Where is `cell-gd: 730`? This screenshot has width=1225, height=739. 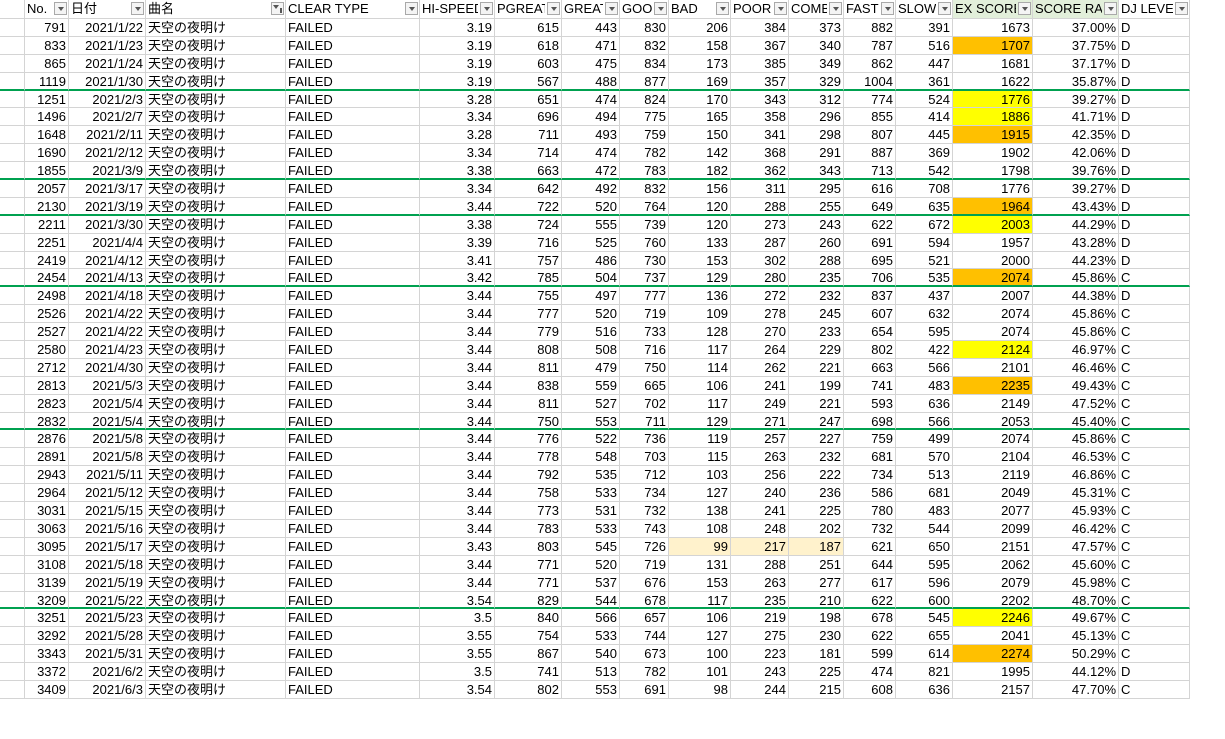
cell-gd: 730 is located at coordinates (644, 260).